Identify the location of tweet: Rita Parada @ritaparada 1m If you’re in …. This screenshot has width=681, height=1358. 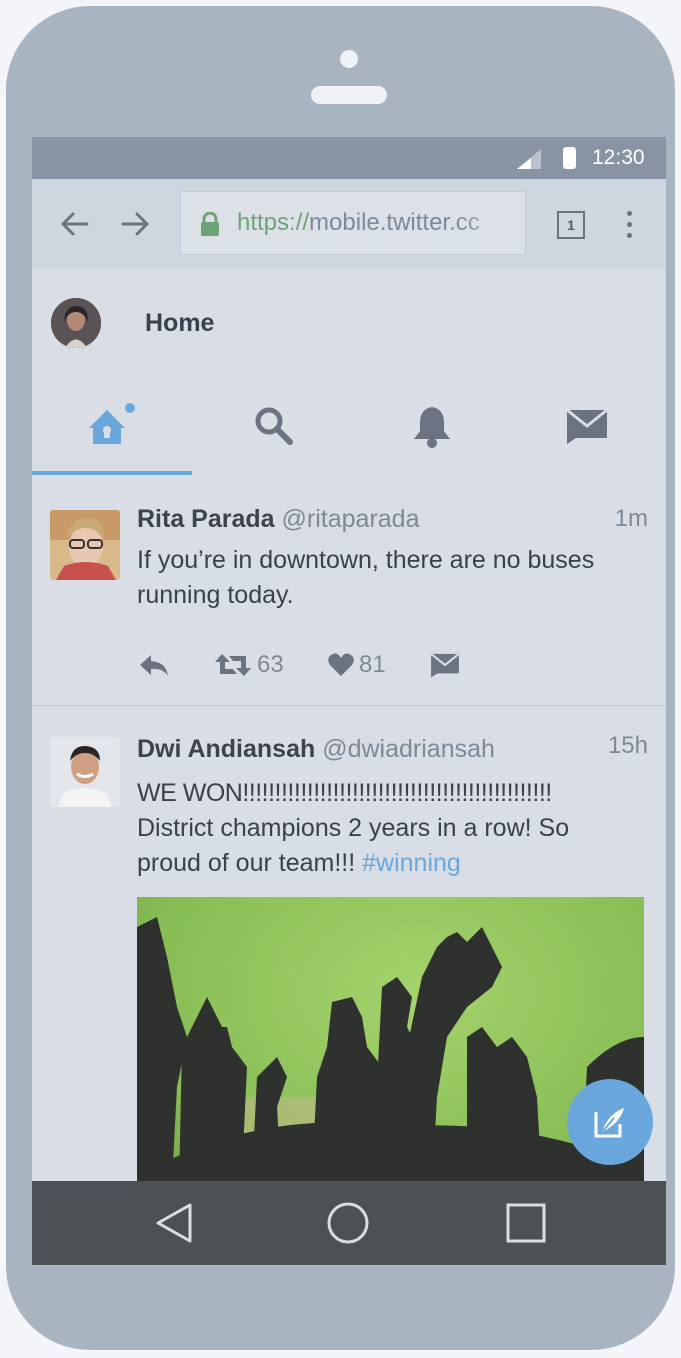
(349, 605).